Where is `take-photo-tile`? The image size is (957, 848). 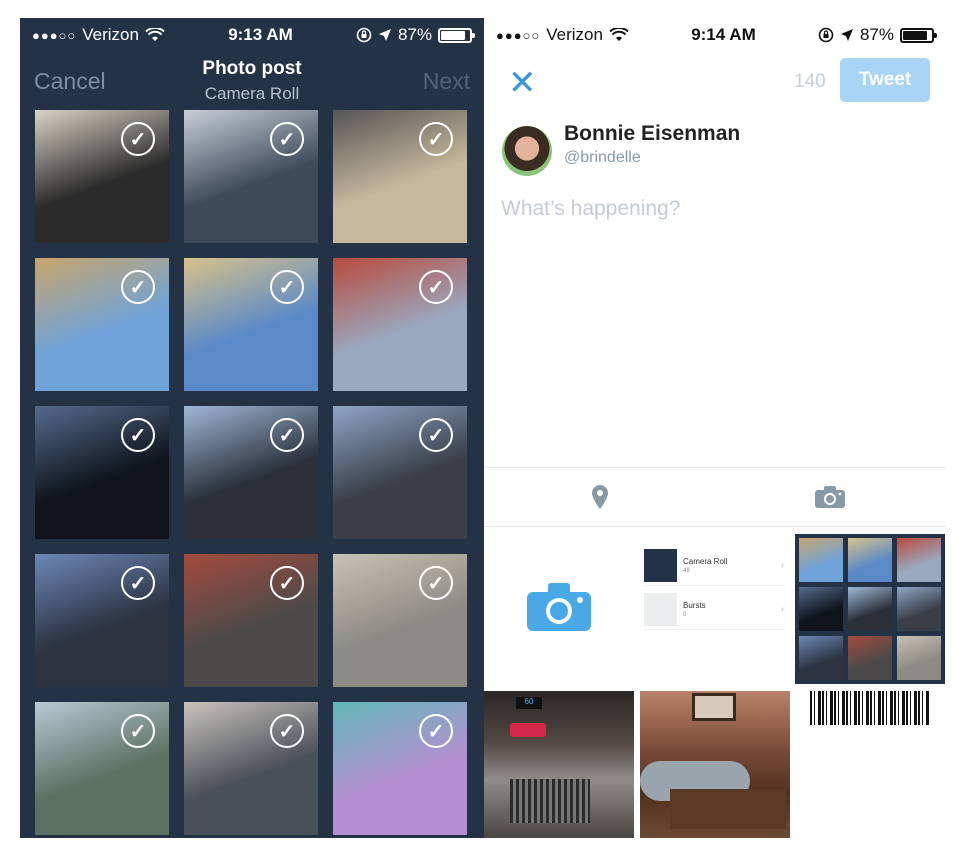 take-photo-tile is located at coordinates (559, 607).